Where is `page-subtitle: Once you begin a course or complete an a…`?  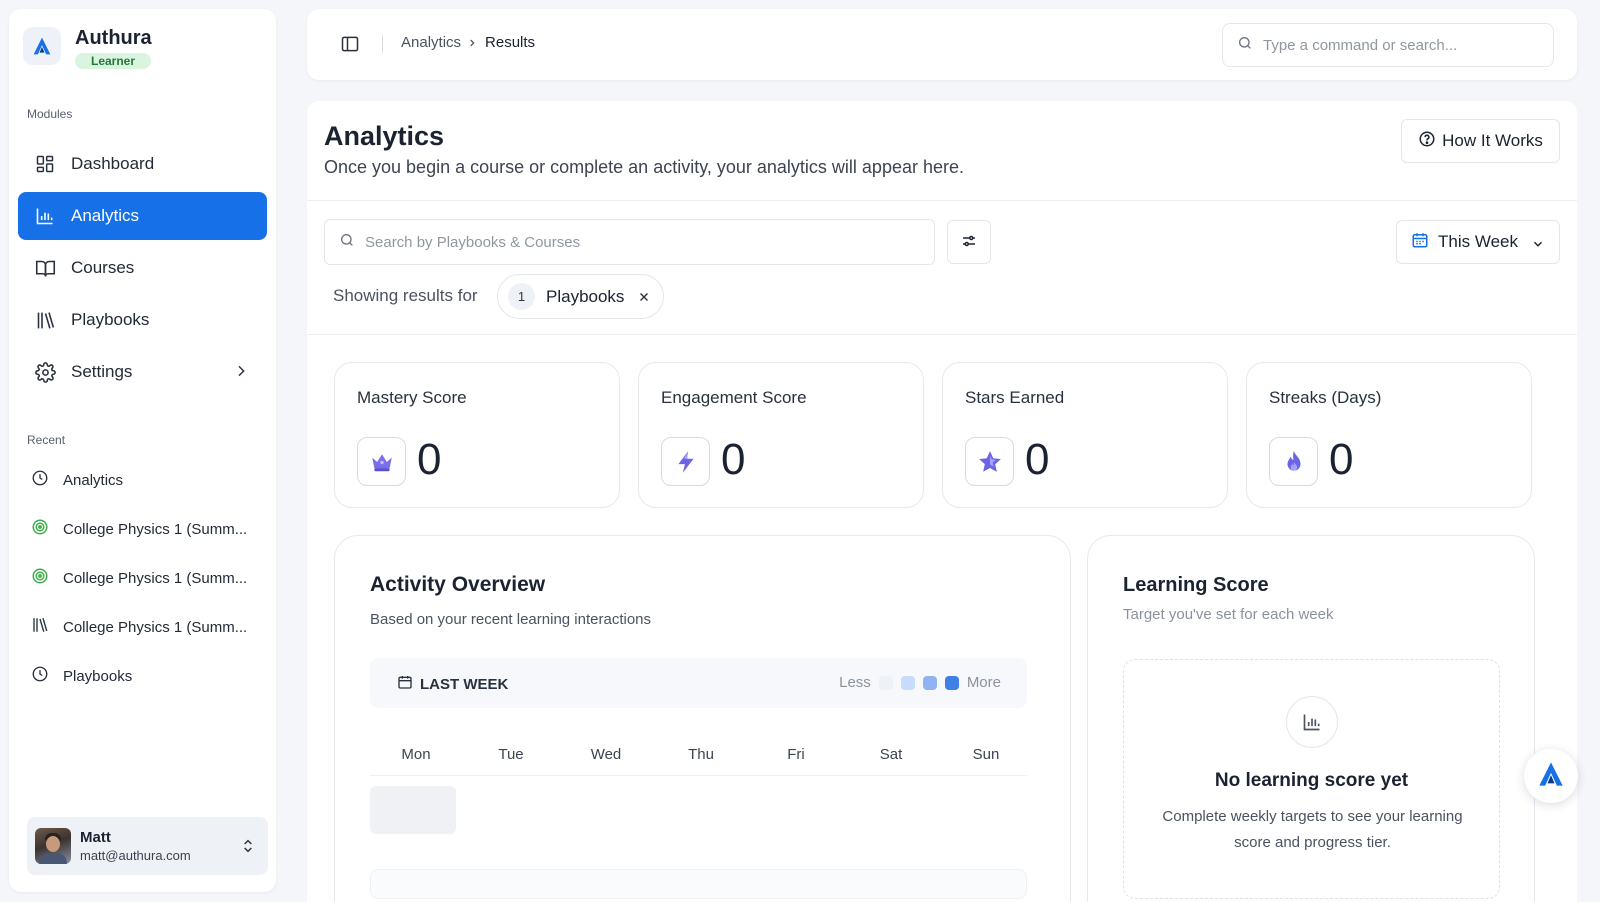
page-subtitle: Once you begin a course or complete an a… is located at coordinates (644, 167).